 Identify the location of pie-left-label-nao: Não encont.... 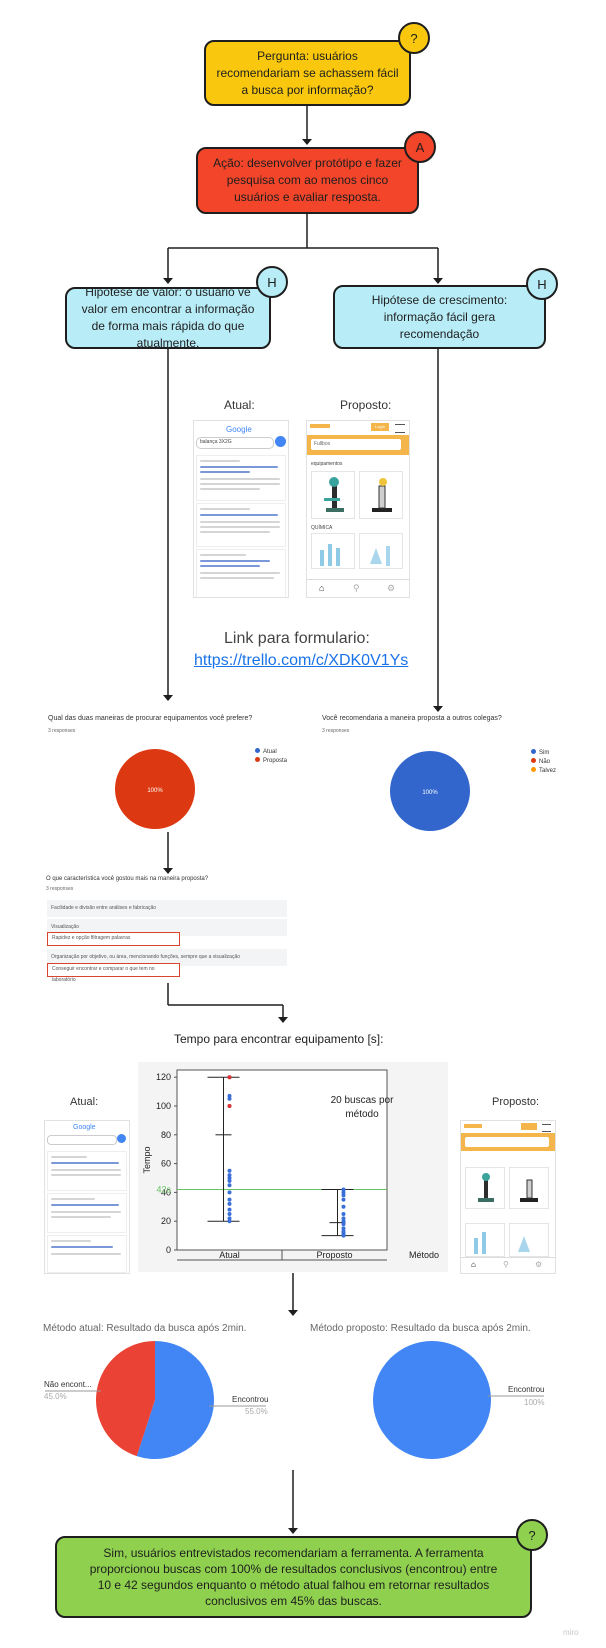
(68, 1384).